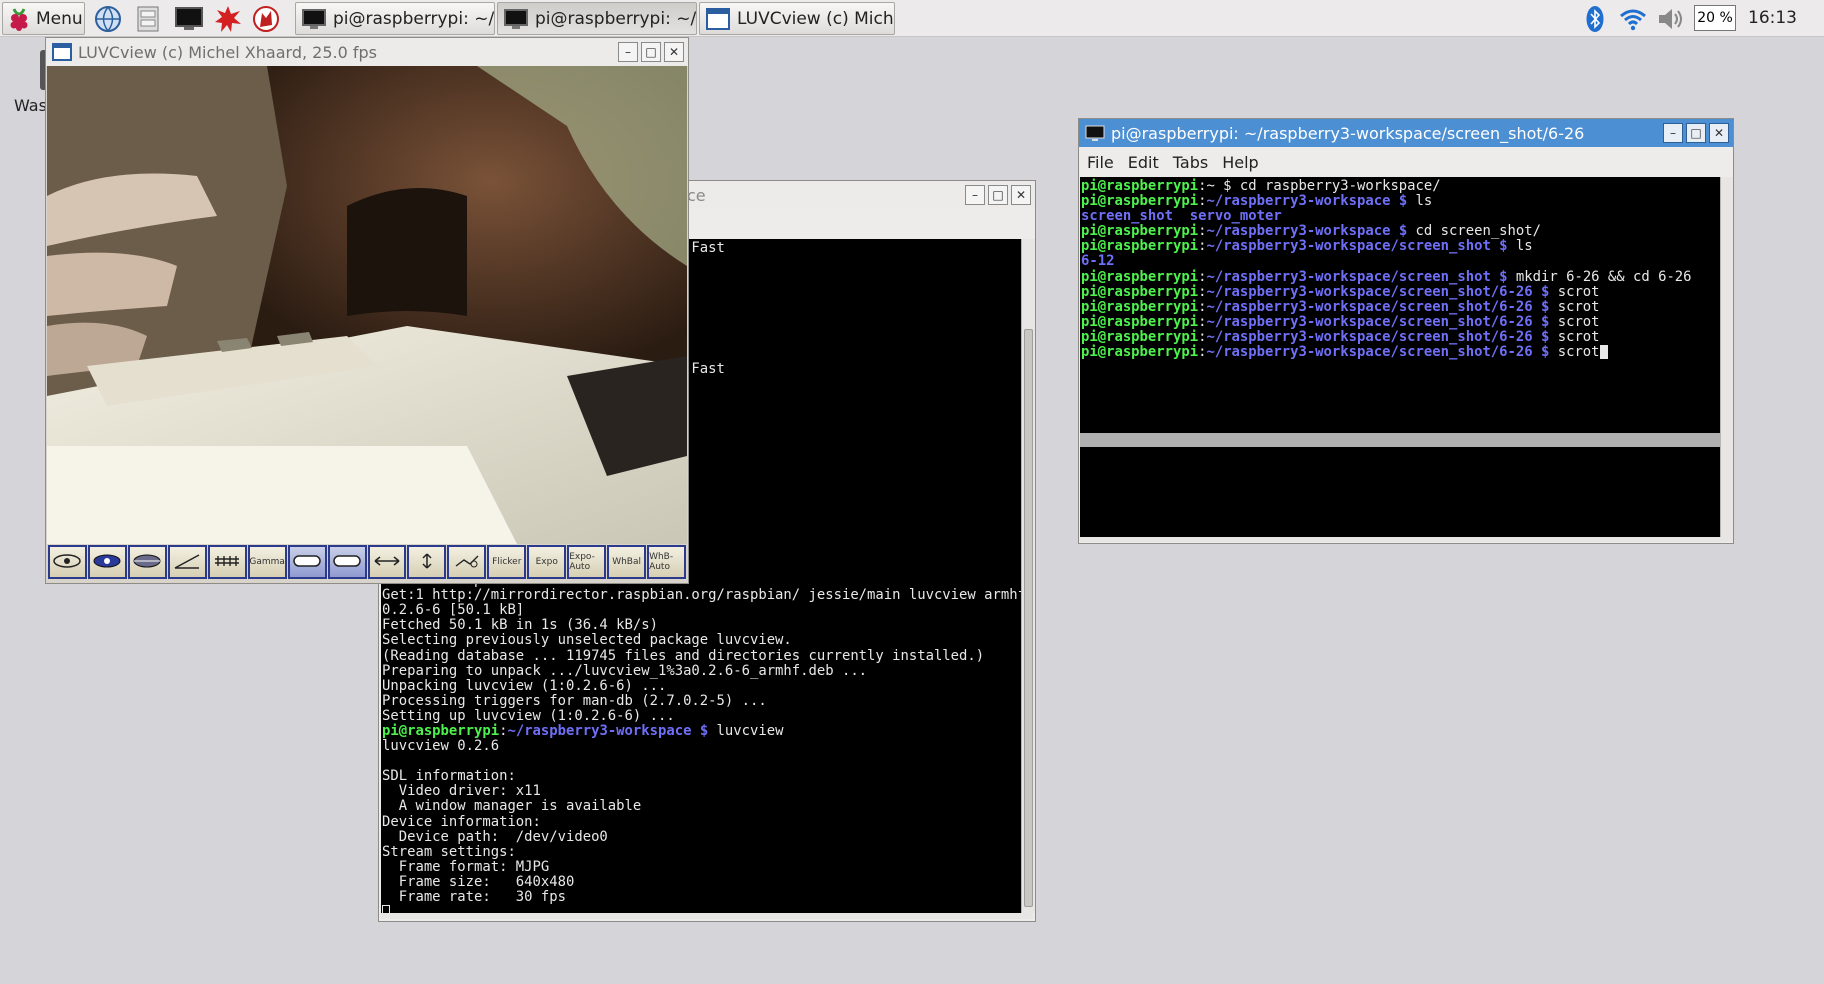 The width and height of the screenshot is (1824, 984). I want to click on terminal-launcher, so click(191, 18).